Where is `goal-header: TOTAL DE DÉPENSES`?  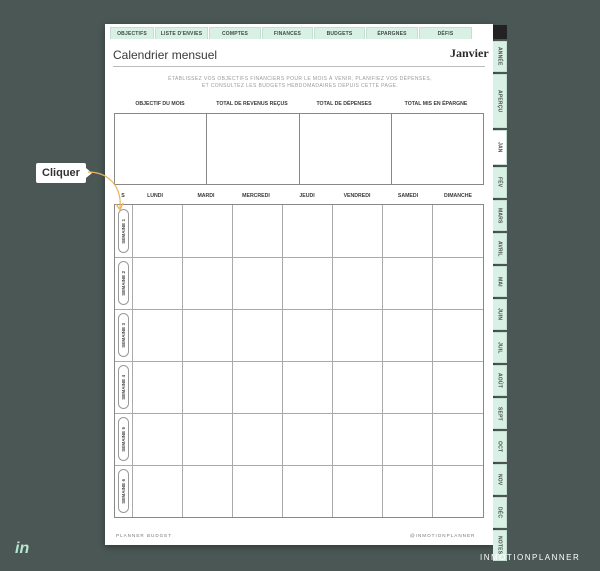
goal-header: TOTAL DE DÉPENSES is located at coordinates (344, 104).